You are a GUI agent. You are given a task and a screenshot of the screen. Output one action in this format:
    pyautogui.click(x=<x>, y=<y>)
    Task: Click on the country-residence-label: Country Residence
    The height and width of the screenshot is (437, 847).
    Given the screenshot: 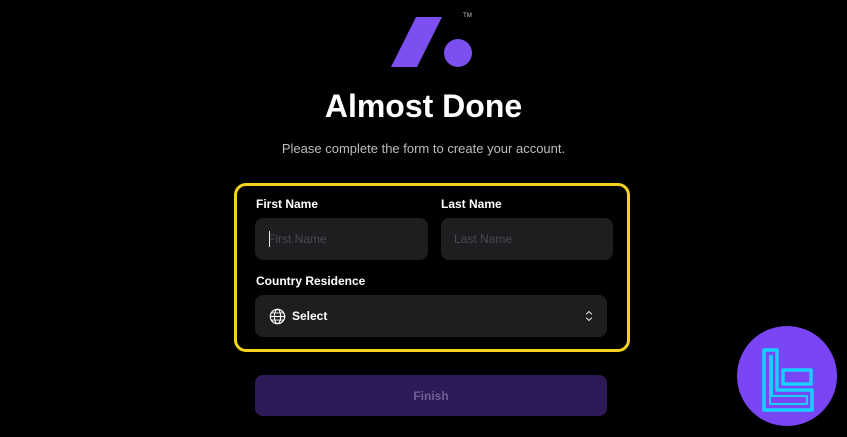 What is the action you would take?
    pyautogui.click(x=311, y=281)
    